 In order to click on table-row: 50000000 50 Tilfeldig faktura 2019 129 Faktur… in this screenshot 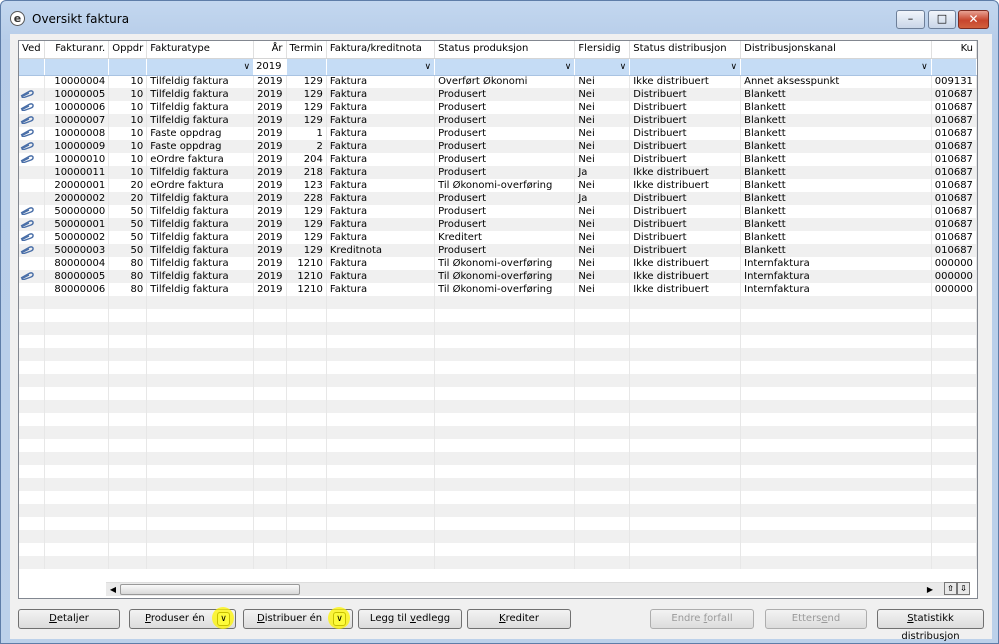, I will do `click(498, 211)`.